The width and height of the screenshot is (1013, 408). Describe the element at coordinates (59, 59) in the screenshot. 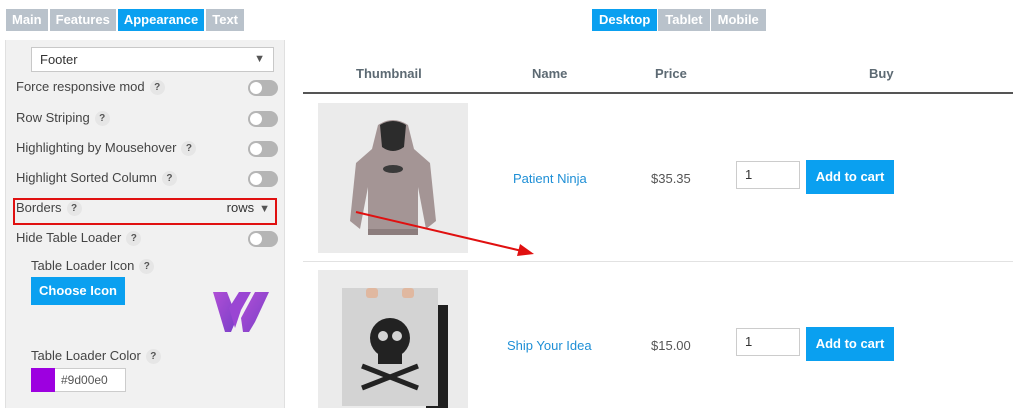

I see `footer-select-value: Footer` at that location.